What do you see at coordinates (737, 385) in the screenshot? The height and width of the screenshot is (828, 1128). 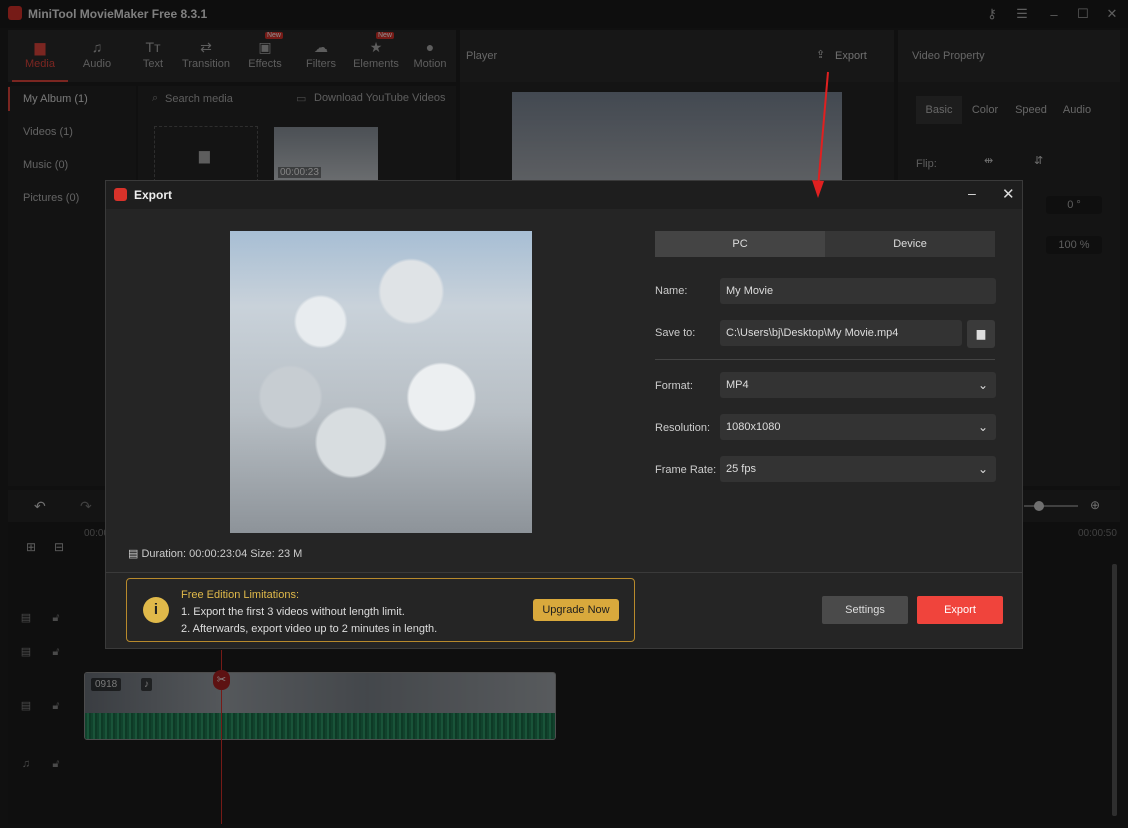 I see `format-value: MP4` at bounding box center [737, 385].